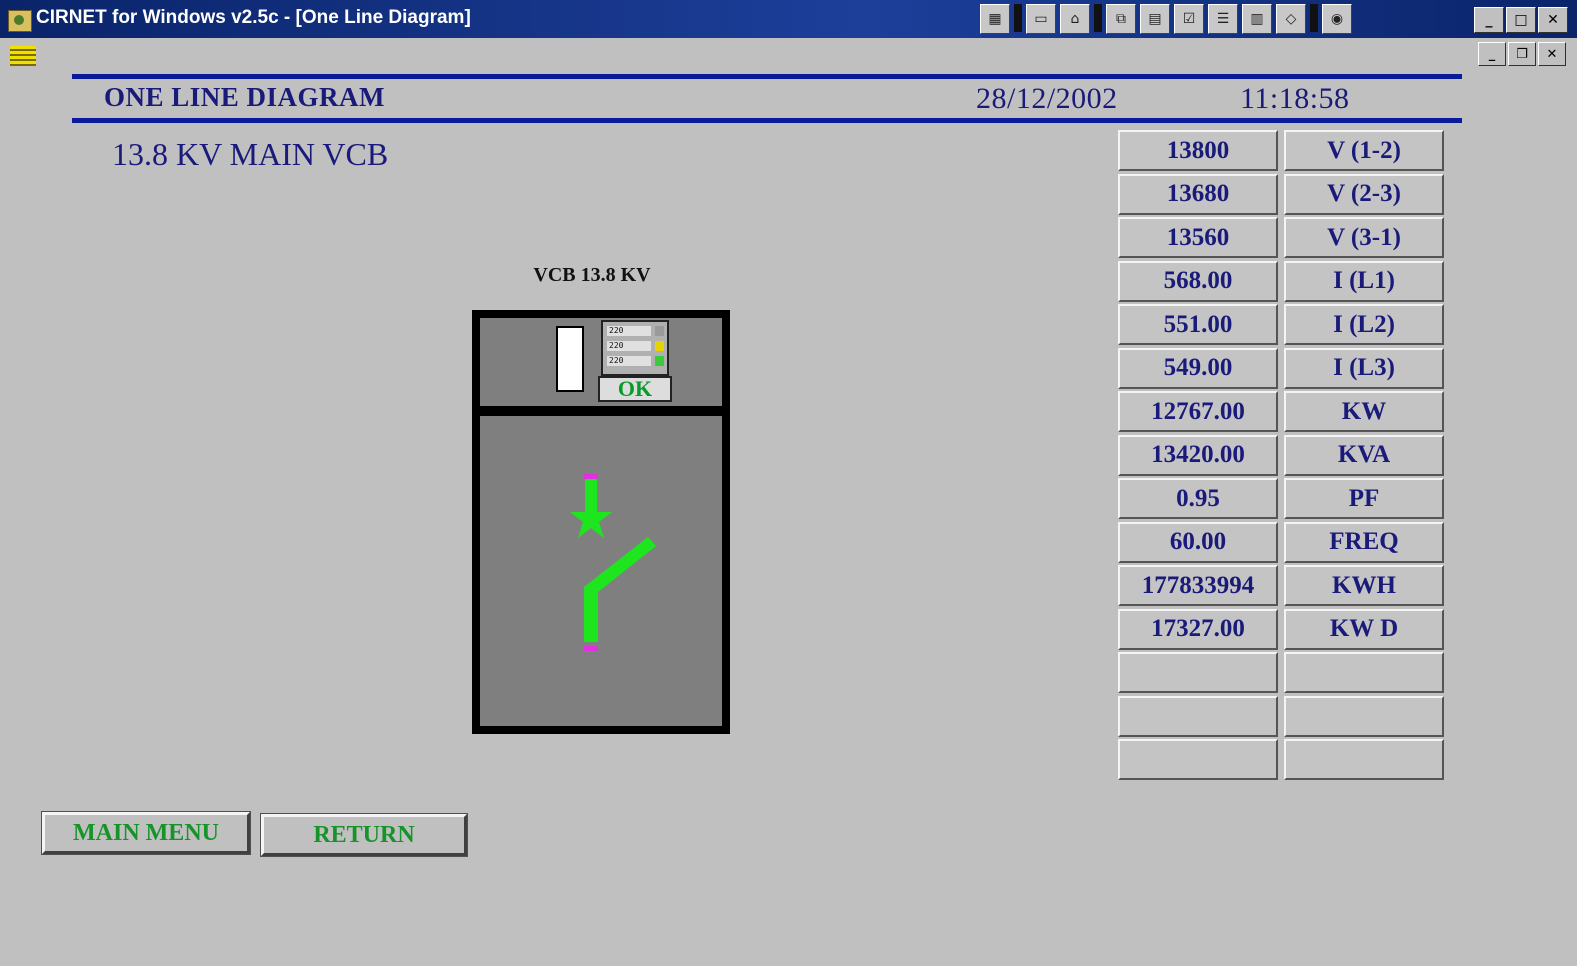 The width and height of the screenshot is (1577, 966). I want to click on breaker-symbol, so click(605, 566).